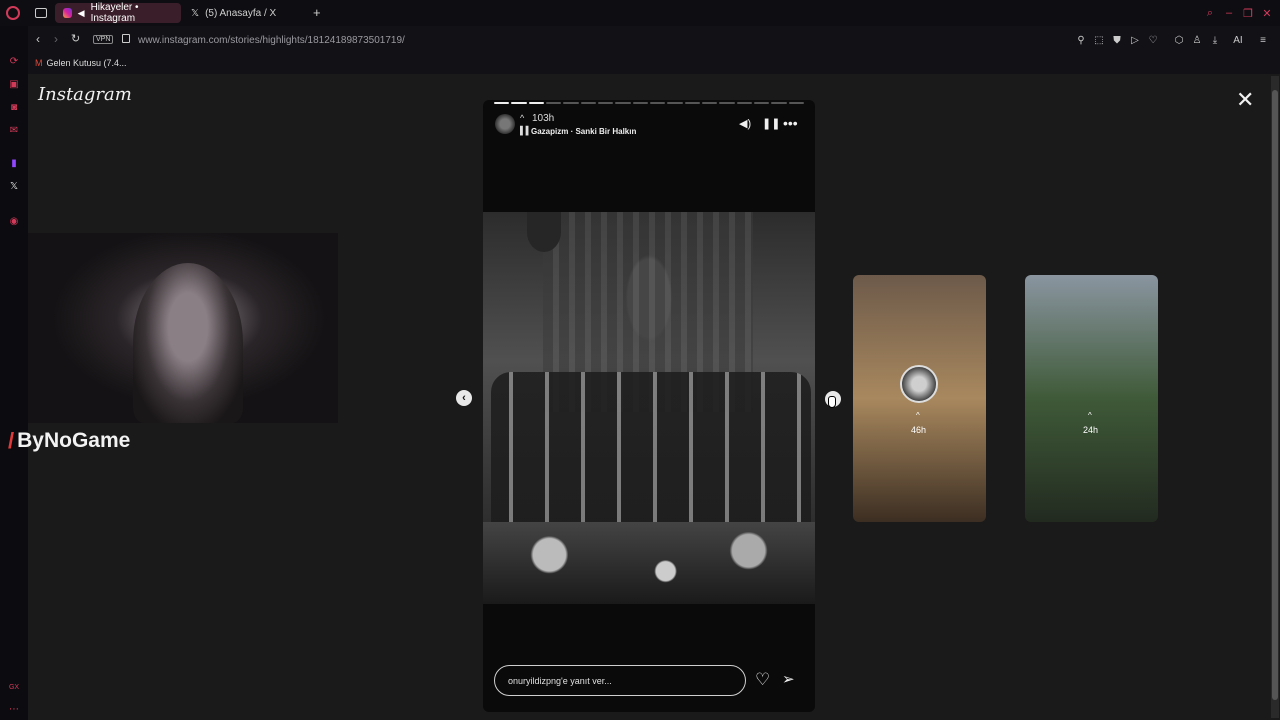 The width and height of the screenshot is (1280, 720). Describe the element at coordinates (14, 221) in the screenshot. I see `player-icon: ◉` at that location.